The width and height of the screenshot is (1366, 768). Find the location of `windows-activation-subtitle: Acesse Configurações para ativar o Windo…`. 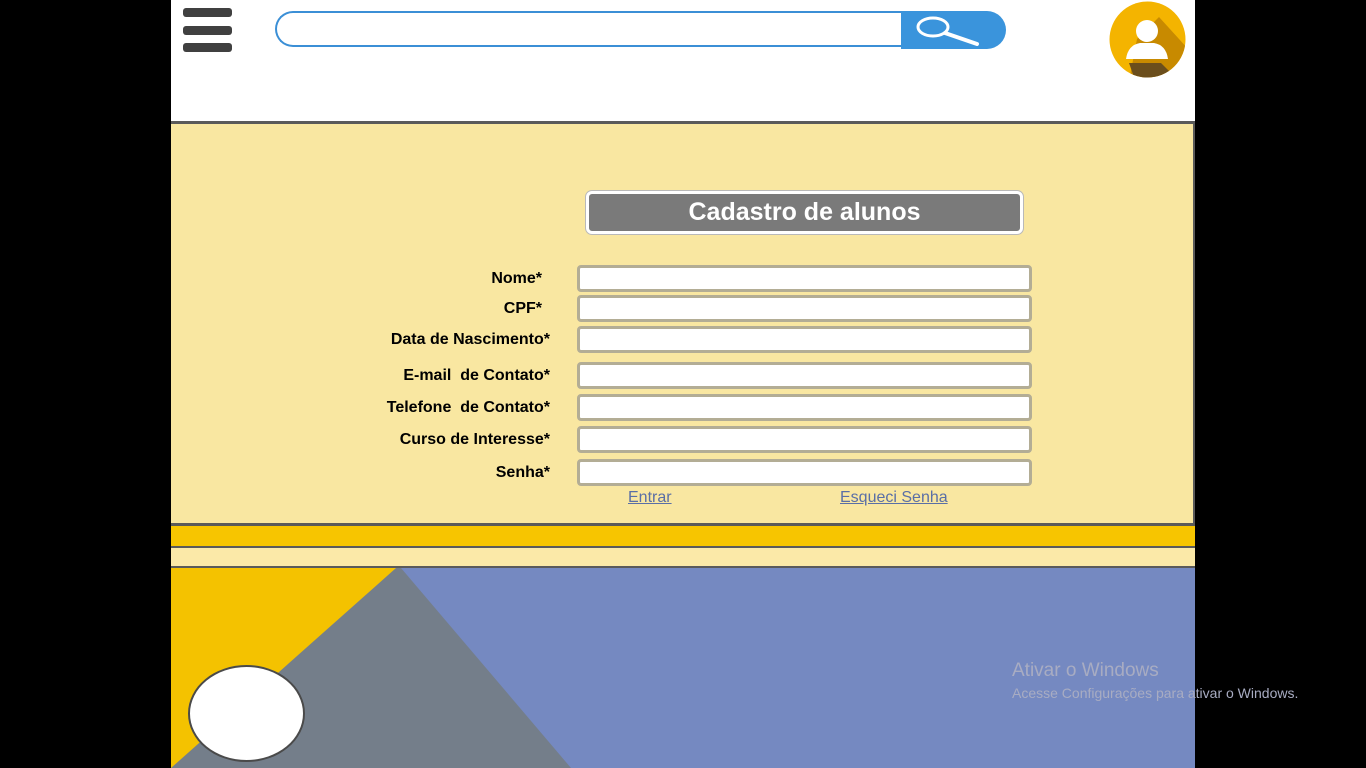

windows-activation-subtitle: Acesse Configurações para ativar o Windo… is located at coordinates (1155, 693).